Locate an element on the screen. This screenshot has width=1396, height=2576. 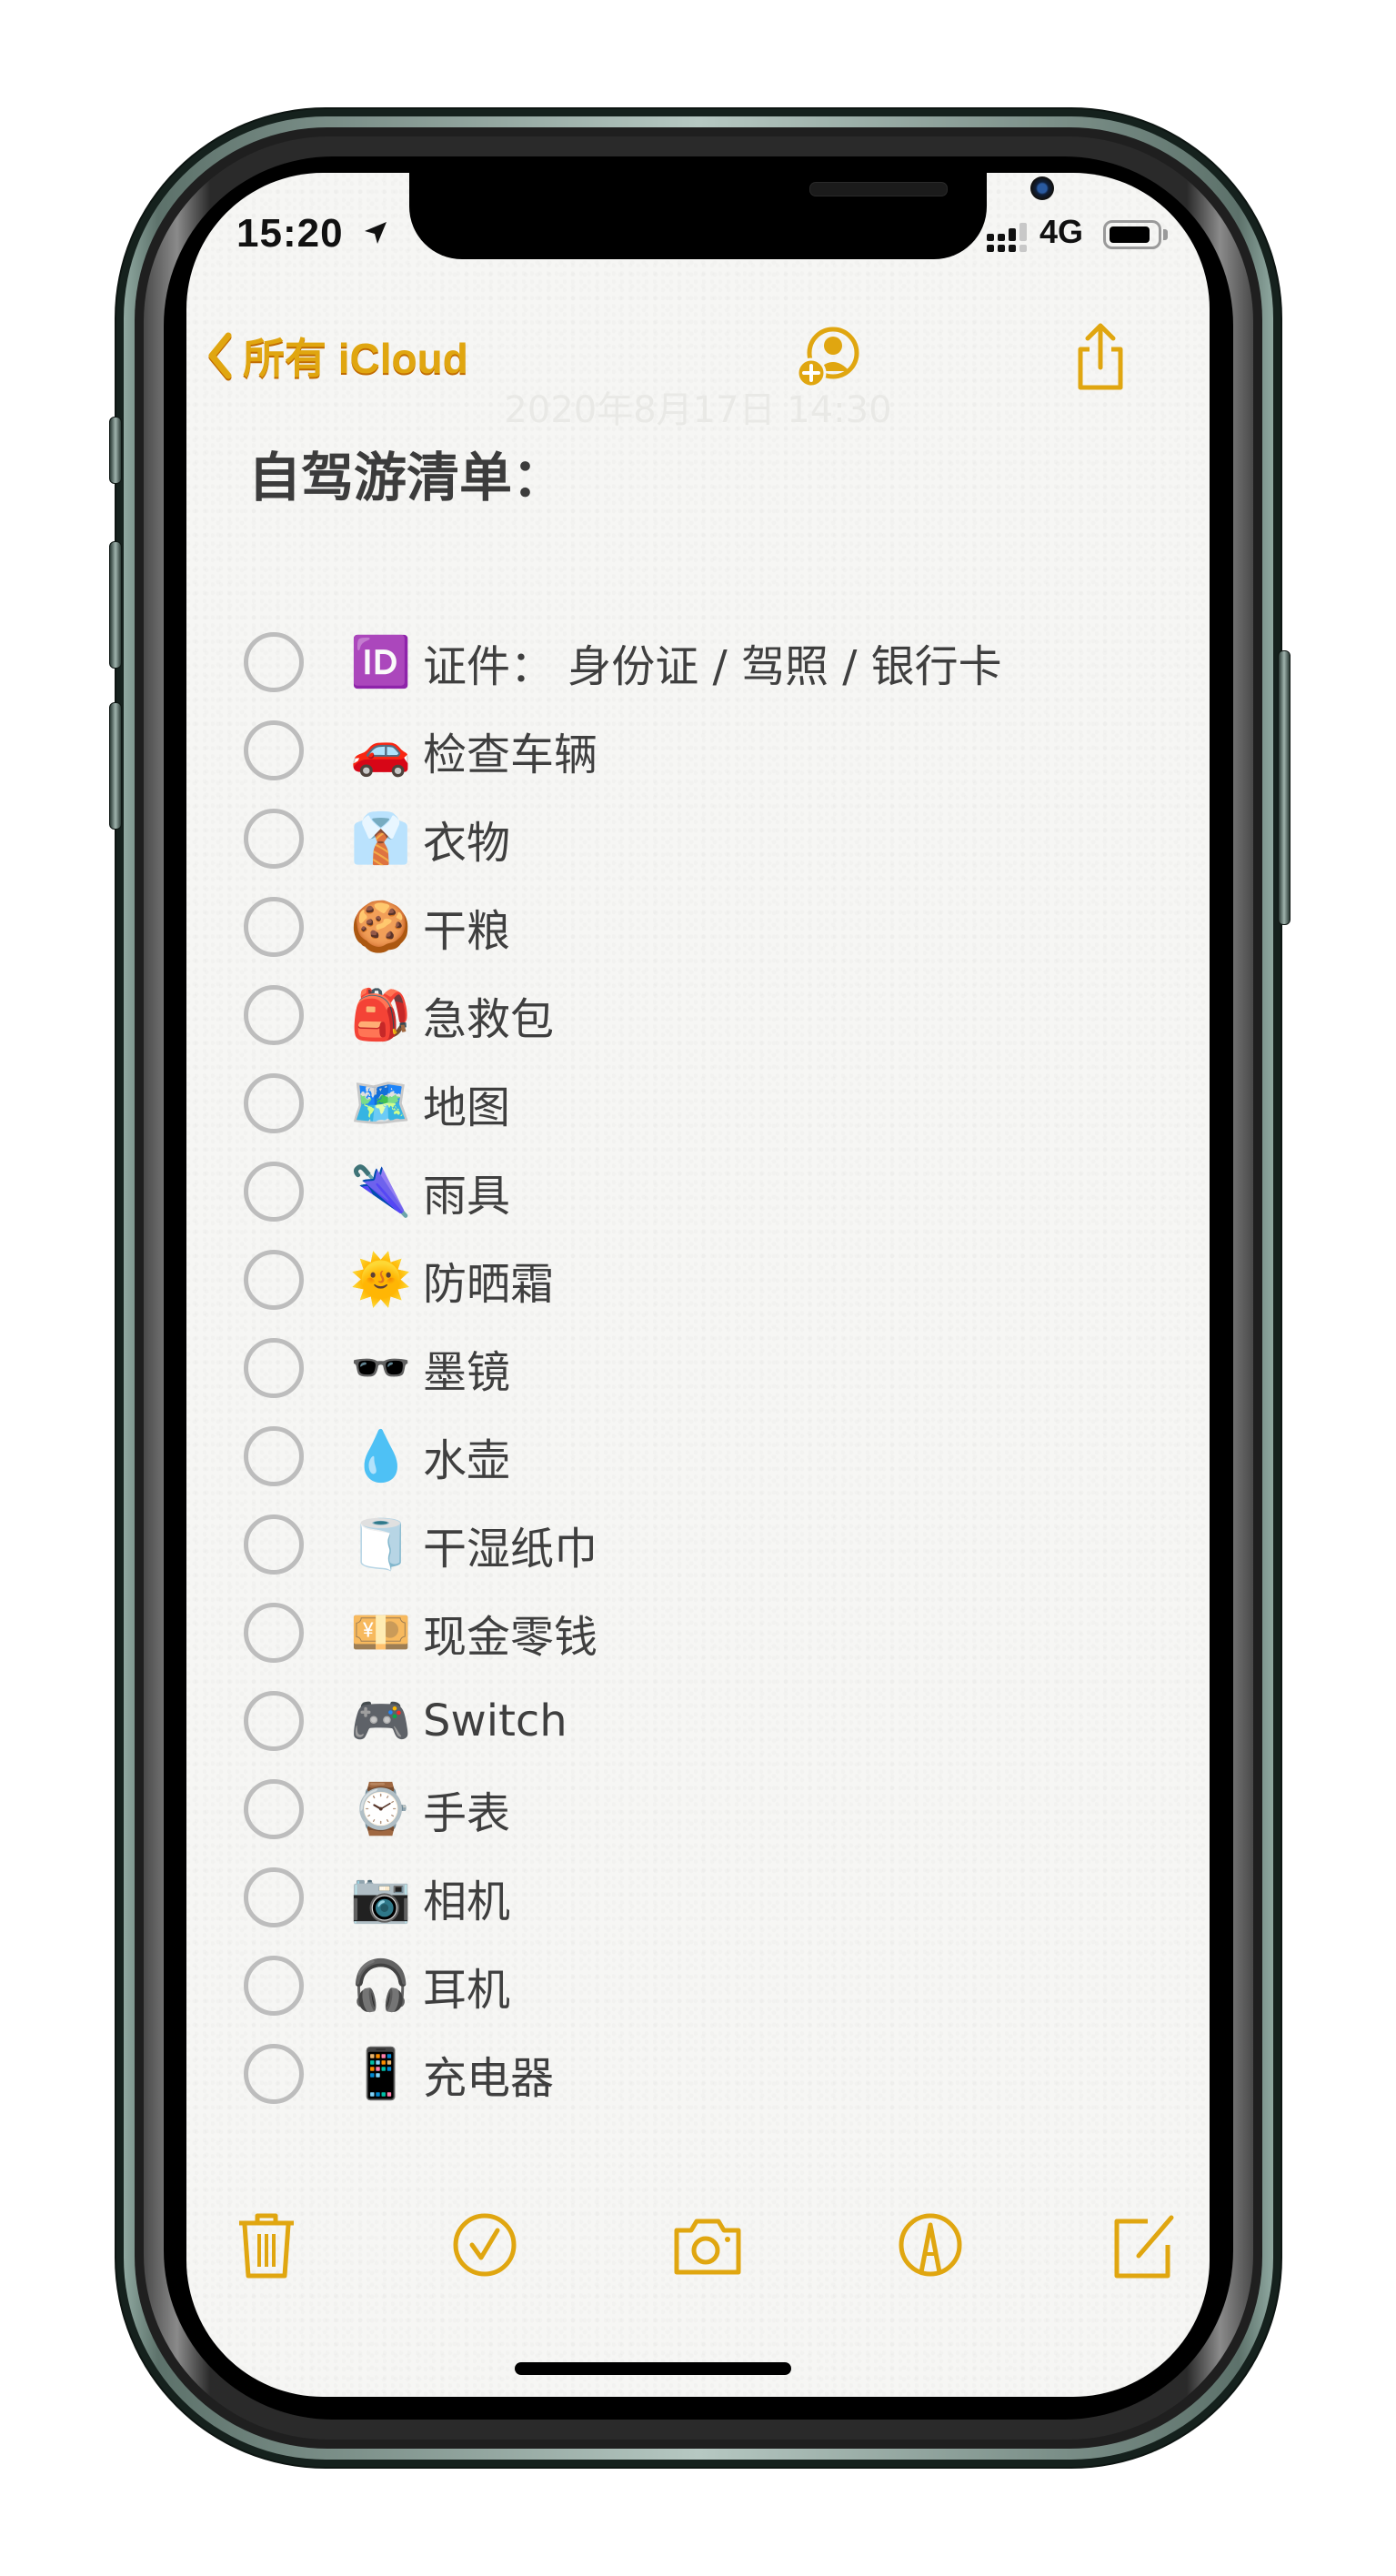
checklist-item-text: 地图 is located at coordinates (466, 1103).